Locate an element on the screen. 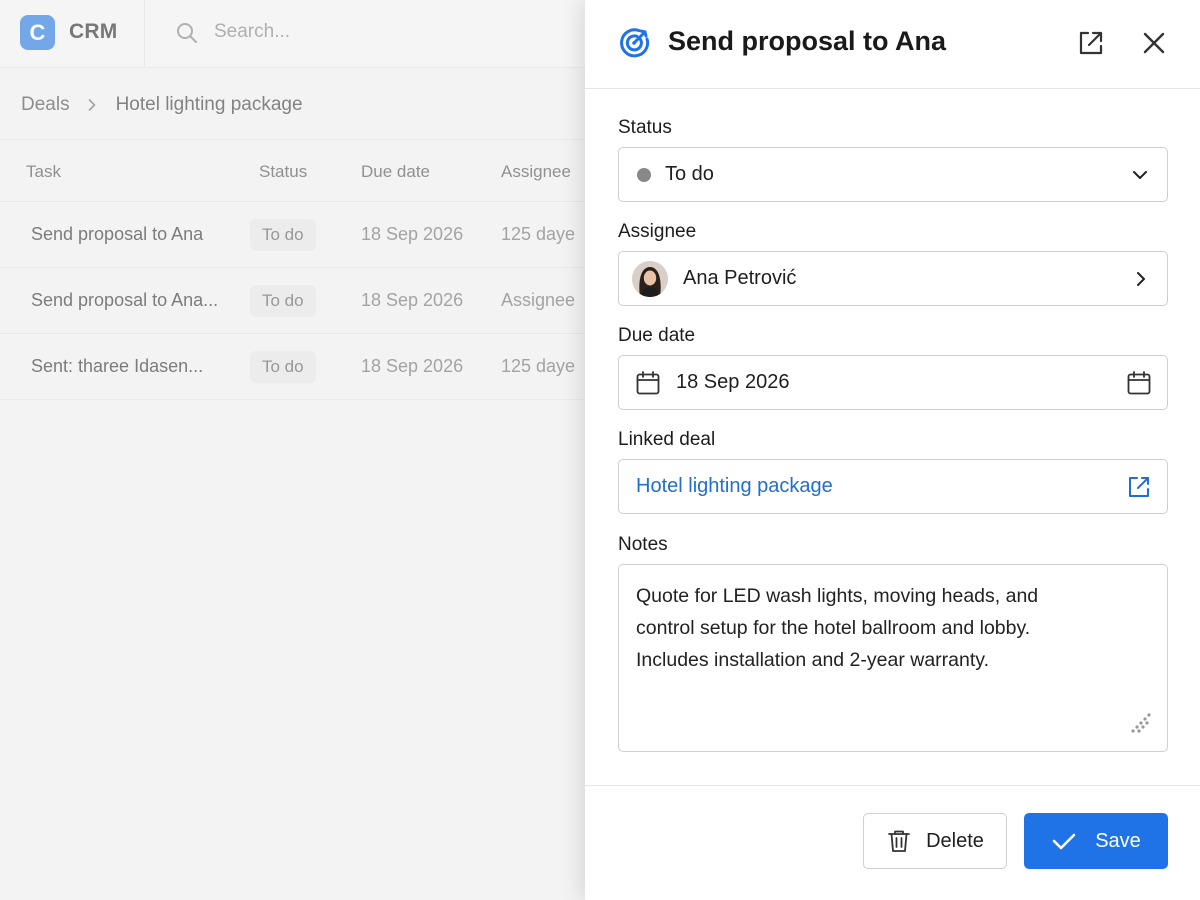  assignee-field: Ana Petrović is located at coordinates (893, 278).